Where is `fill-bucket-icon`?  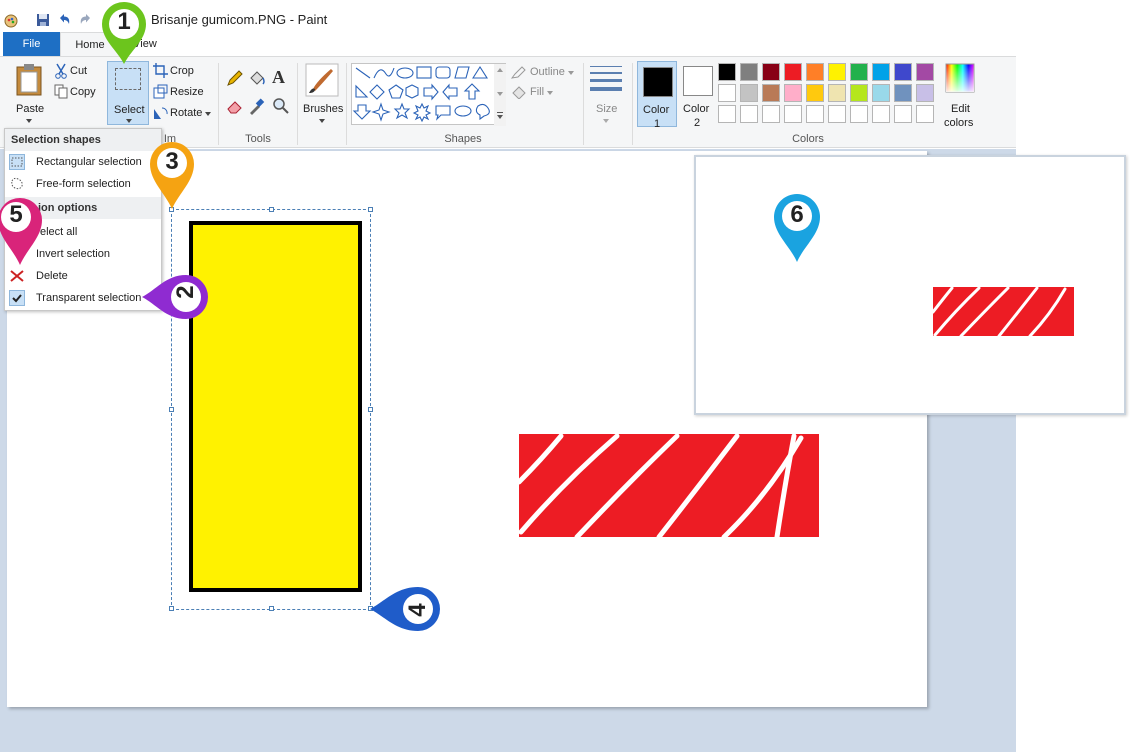 fill-bucket-icon is located at coordinates (257, 78).